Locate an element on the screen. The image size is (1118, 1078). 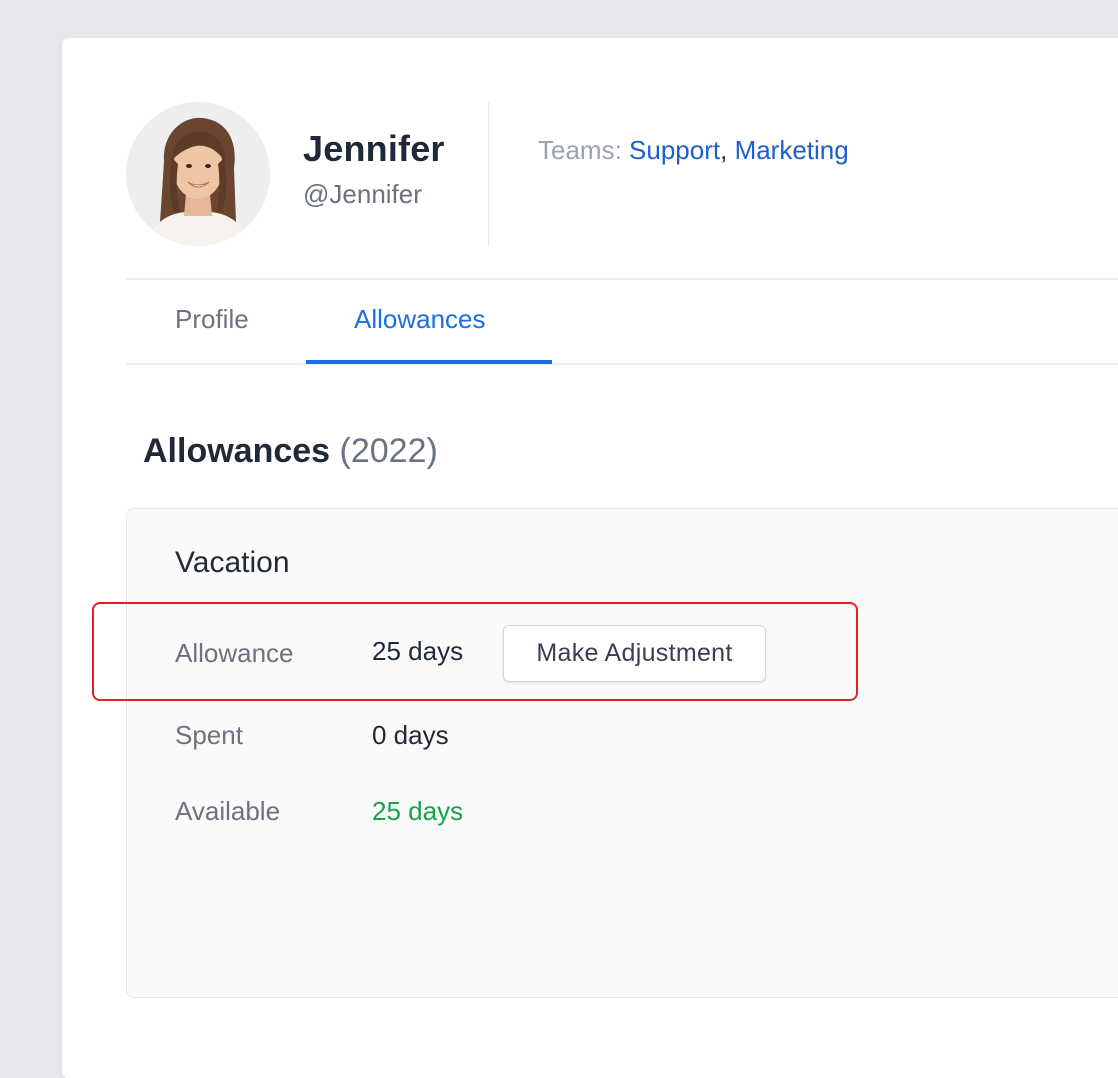
header-rule is located at coordinates (622, 279).